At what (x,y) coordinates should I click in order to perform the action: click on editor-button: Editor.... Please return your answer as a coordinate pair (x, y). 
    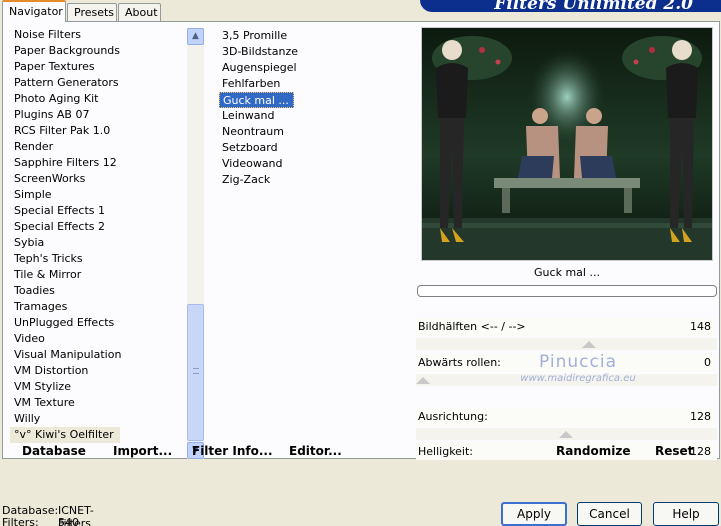
    Looking at the image, I should click on (315, 451).